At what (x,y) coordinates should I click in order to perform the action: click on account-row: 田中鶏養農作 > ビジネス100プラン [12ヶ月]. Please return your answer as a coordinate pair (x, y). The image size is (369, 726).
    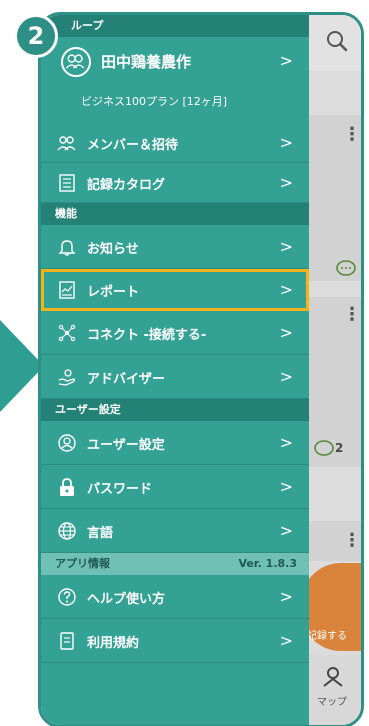
    Looking at the image, I should click on (175, 80).